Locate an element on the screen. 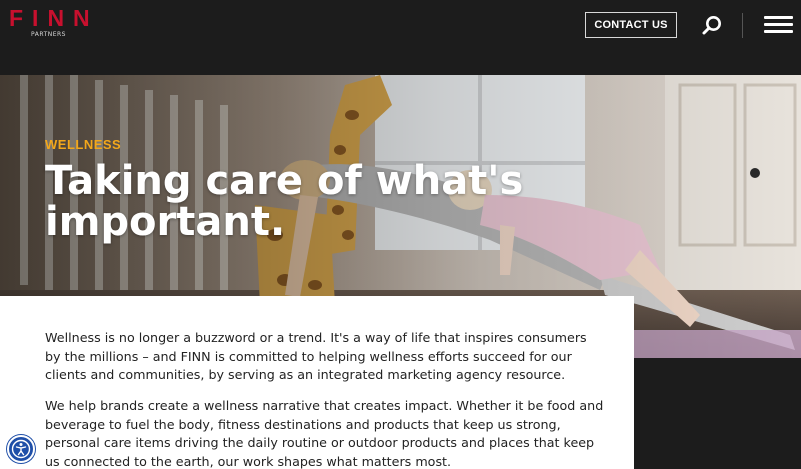  finn-partners-logo: FINN PARTNERS is located at coordinates (54, 24).